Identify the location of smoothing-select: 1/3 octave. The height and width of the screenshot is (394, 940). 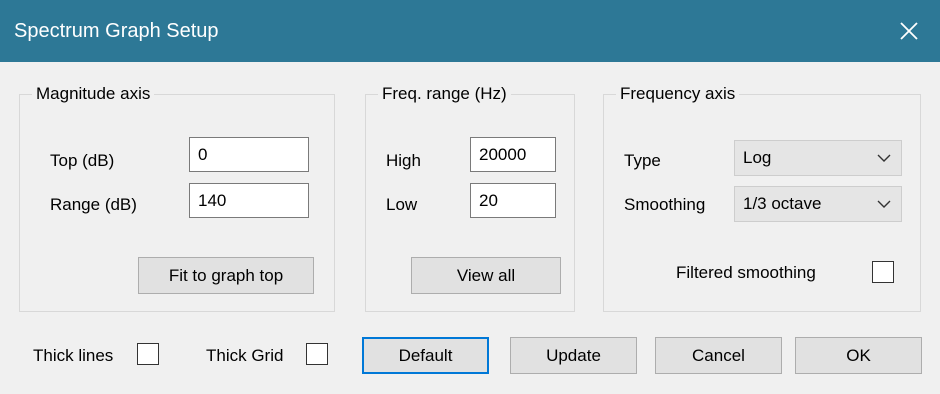
(818, 204).